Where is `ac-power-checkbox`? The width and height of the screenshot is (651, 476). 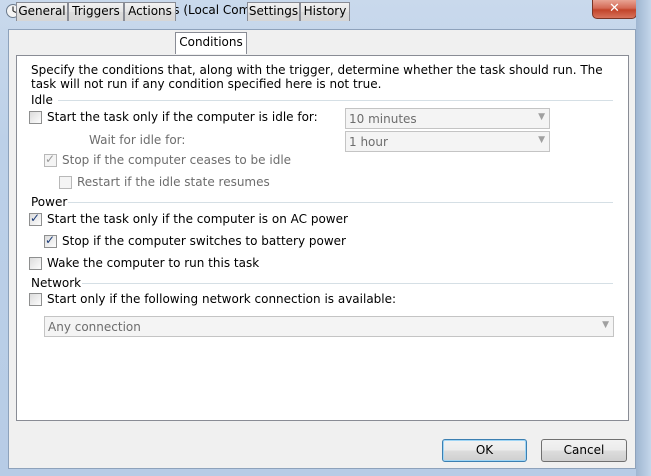
ac-power-checkbox is located at coordinates (35, 218).